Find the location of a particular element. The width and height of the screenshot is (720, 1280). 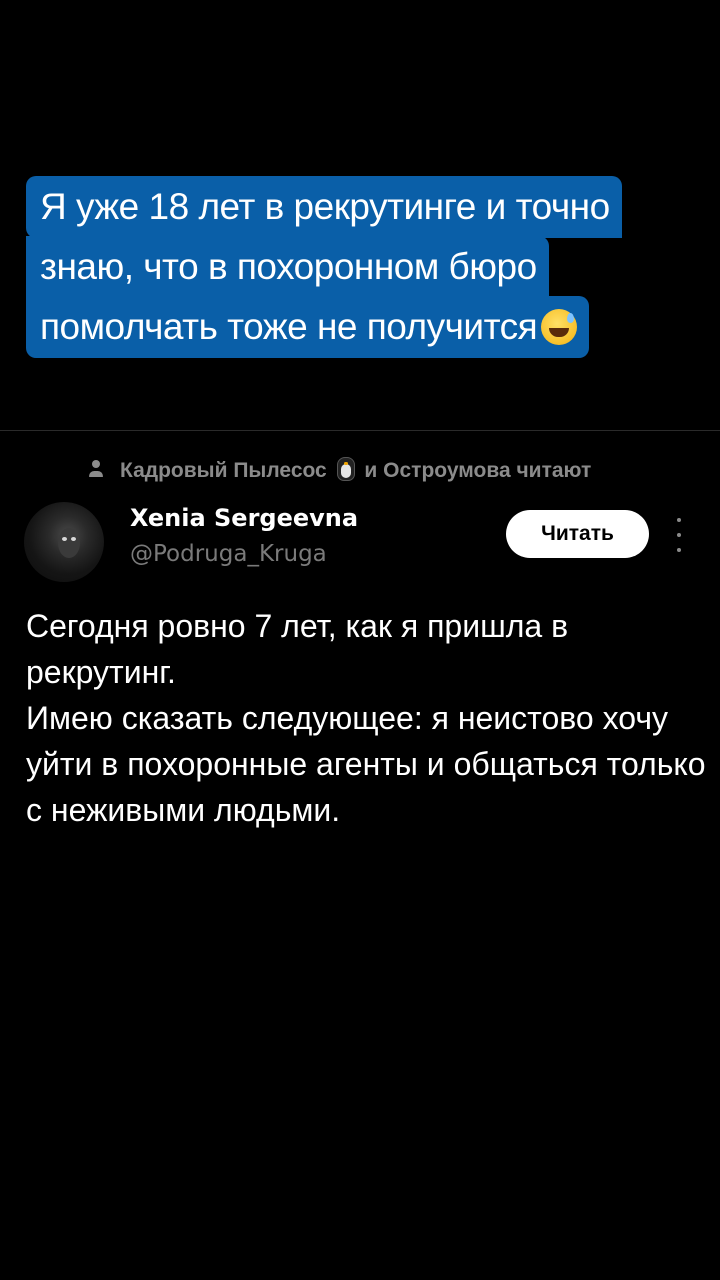

social-context: Кадровый Пылесос и Остроумова читают is located at coordinates (338, 470).